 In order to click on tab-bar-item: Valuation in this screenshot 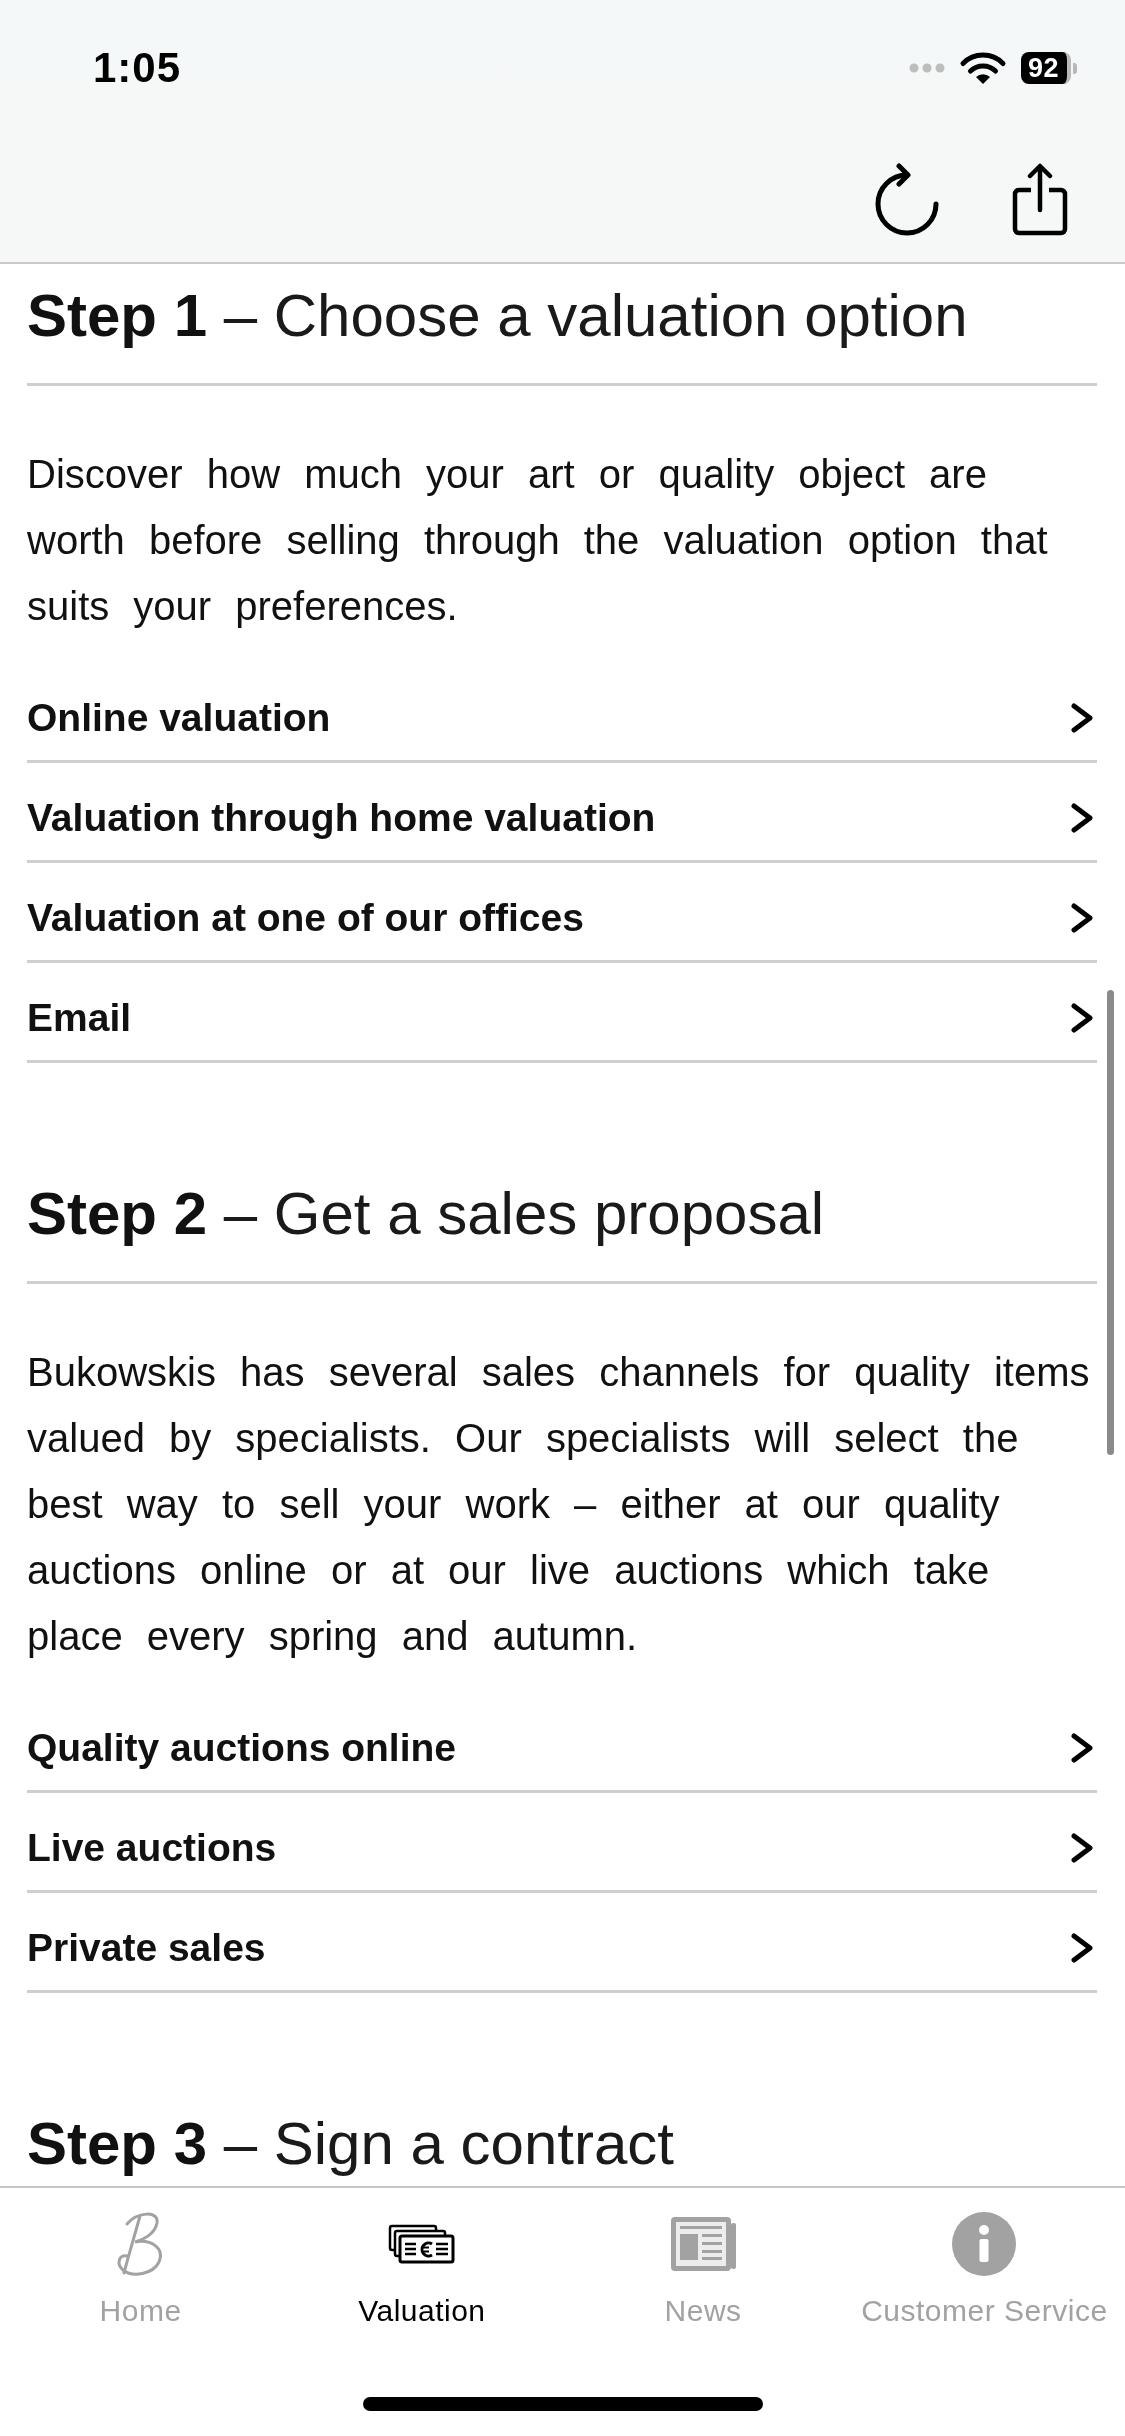, I will do `click(422, 2258)`.